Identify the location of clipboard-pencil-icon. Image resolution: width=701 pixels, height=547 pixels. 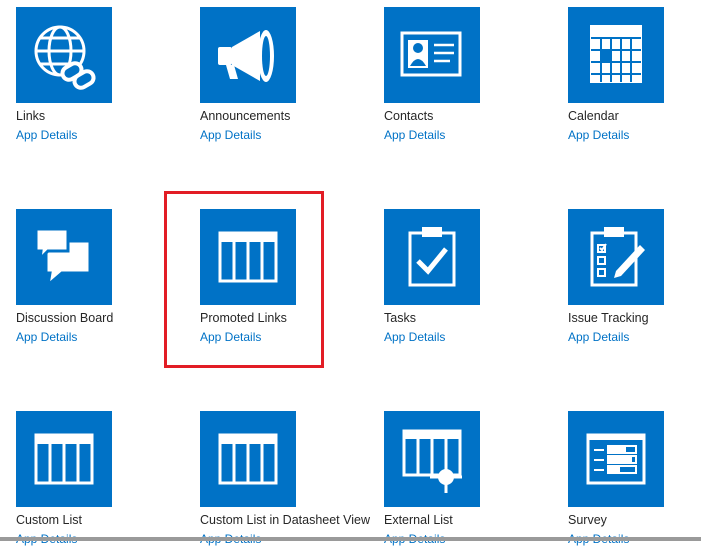
(616, 257).